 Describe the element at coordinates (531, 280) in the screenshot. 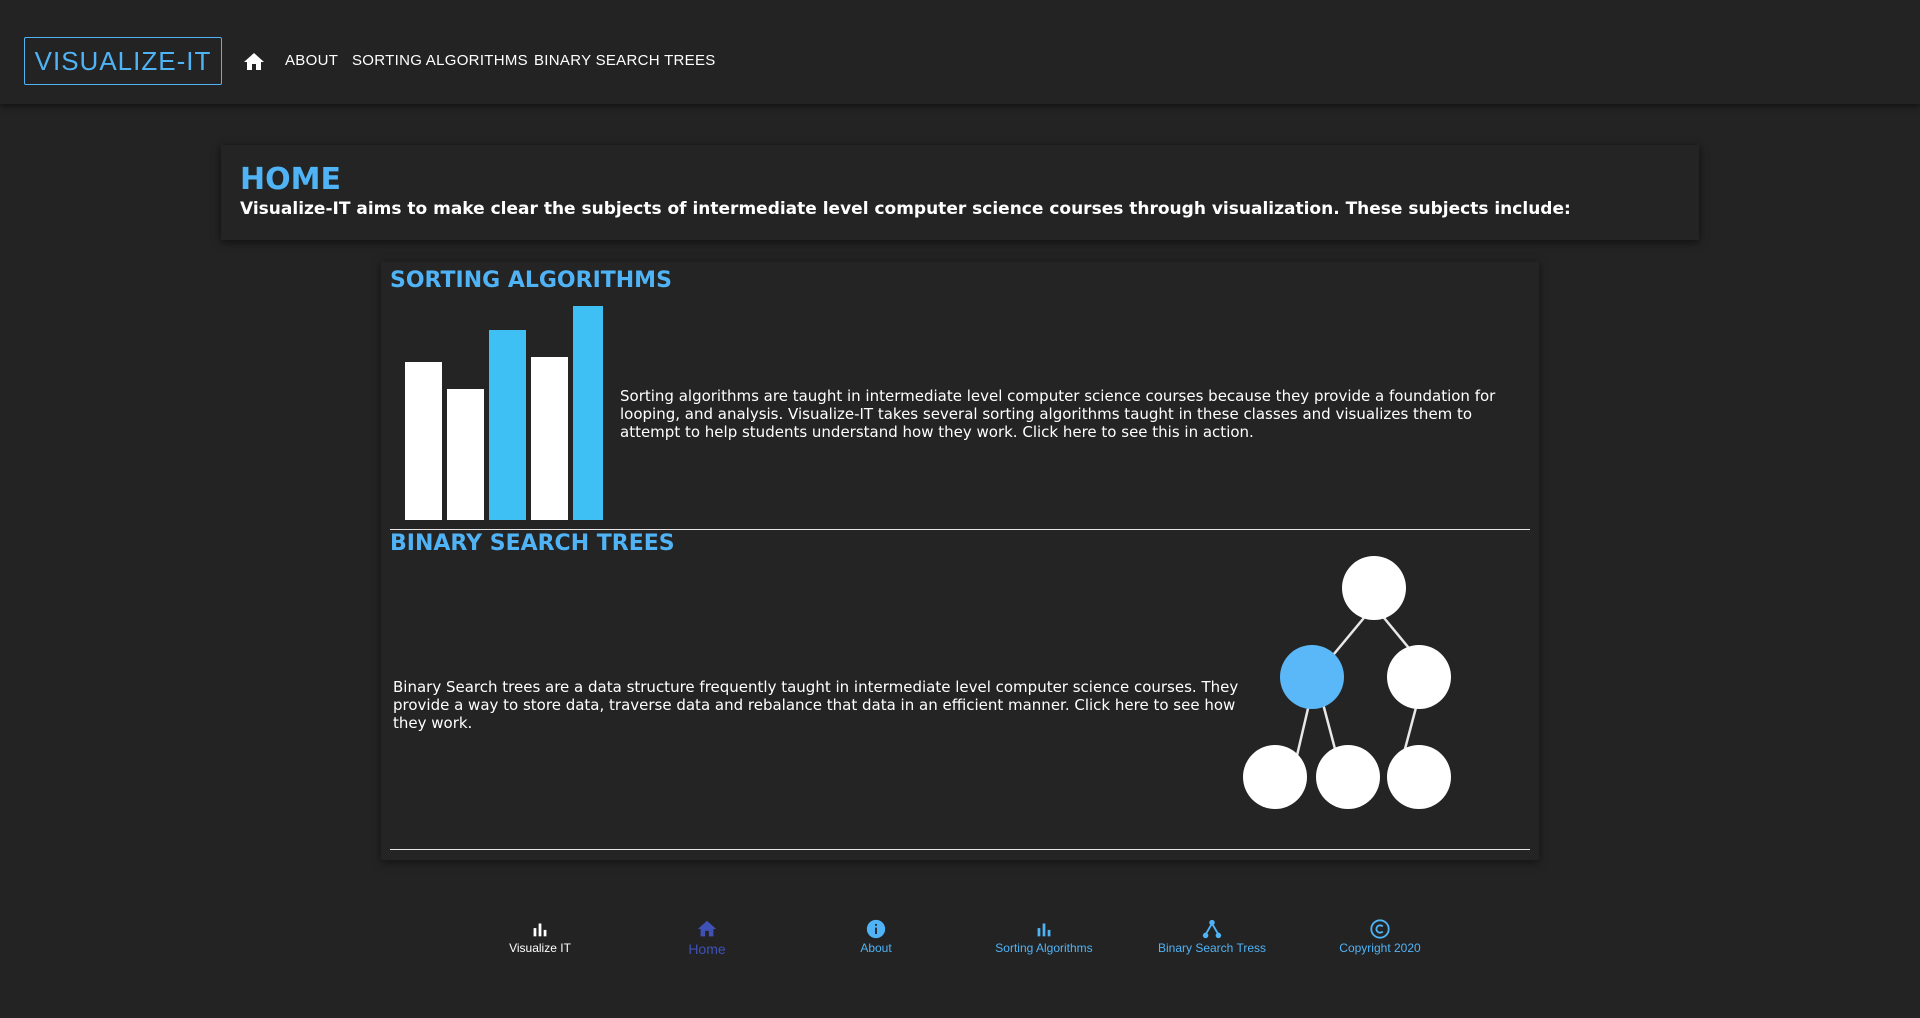

I see `sorting-algorithms-heading: SORTING ALGORITHMS` at that location.